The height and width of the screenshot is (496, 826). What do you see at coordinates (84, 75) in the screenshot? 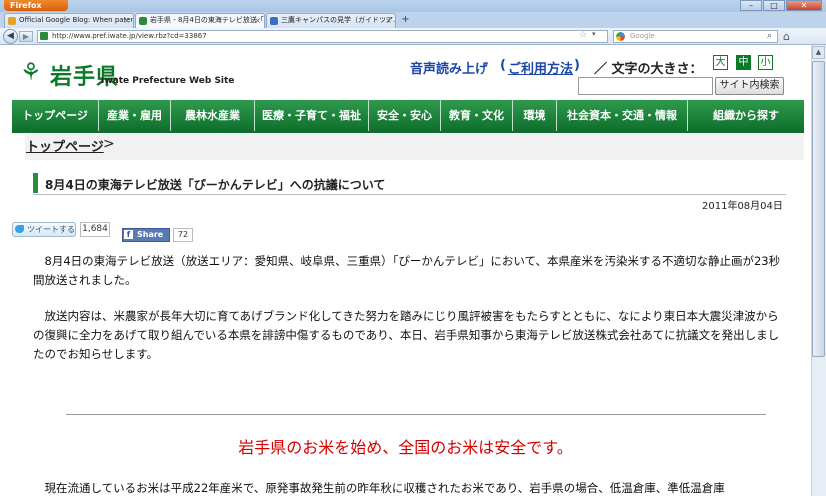
I see `site-logo: 岩手県` at bounding box center [84, 75].